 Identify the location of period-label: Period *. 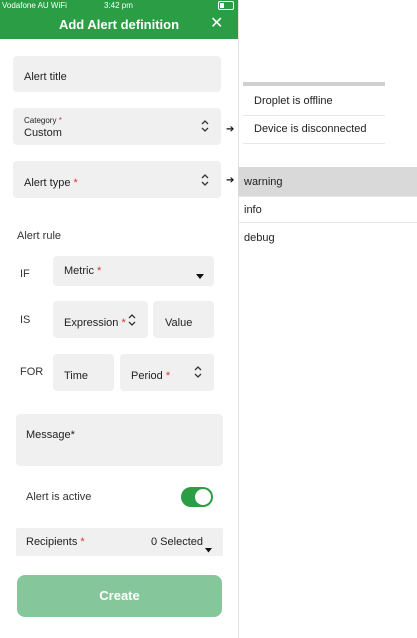
(151, 376).